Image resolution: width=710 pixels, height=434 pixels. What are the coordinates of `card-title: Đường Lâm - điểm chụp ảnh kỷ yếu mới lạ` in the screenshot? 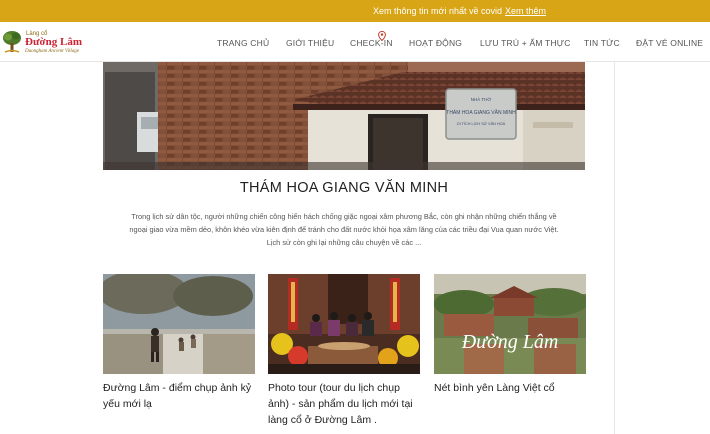 It's located at (179, 396).